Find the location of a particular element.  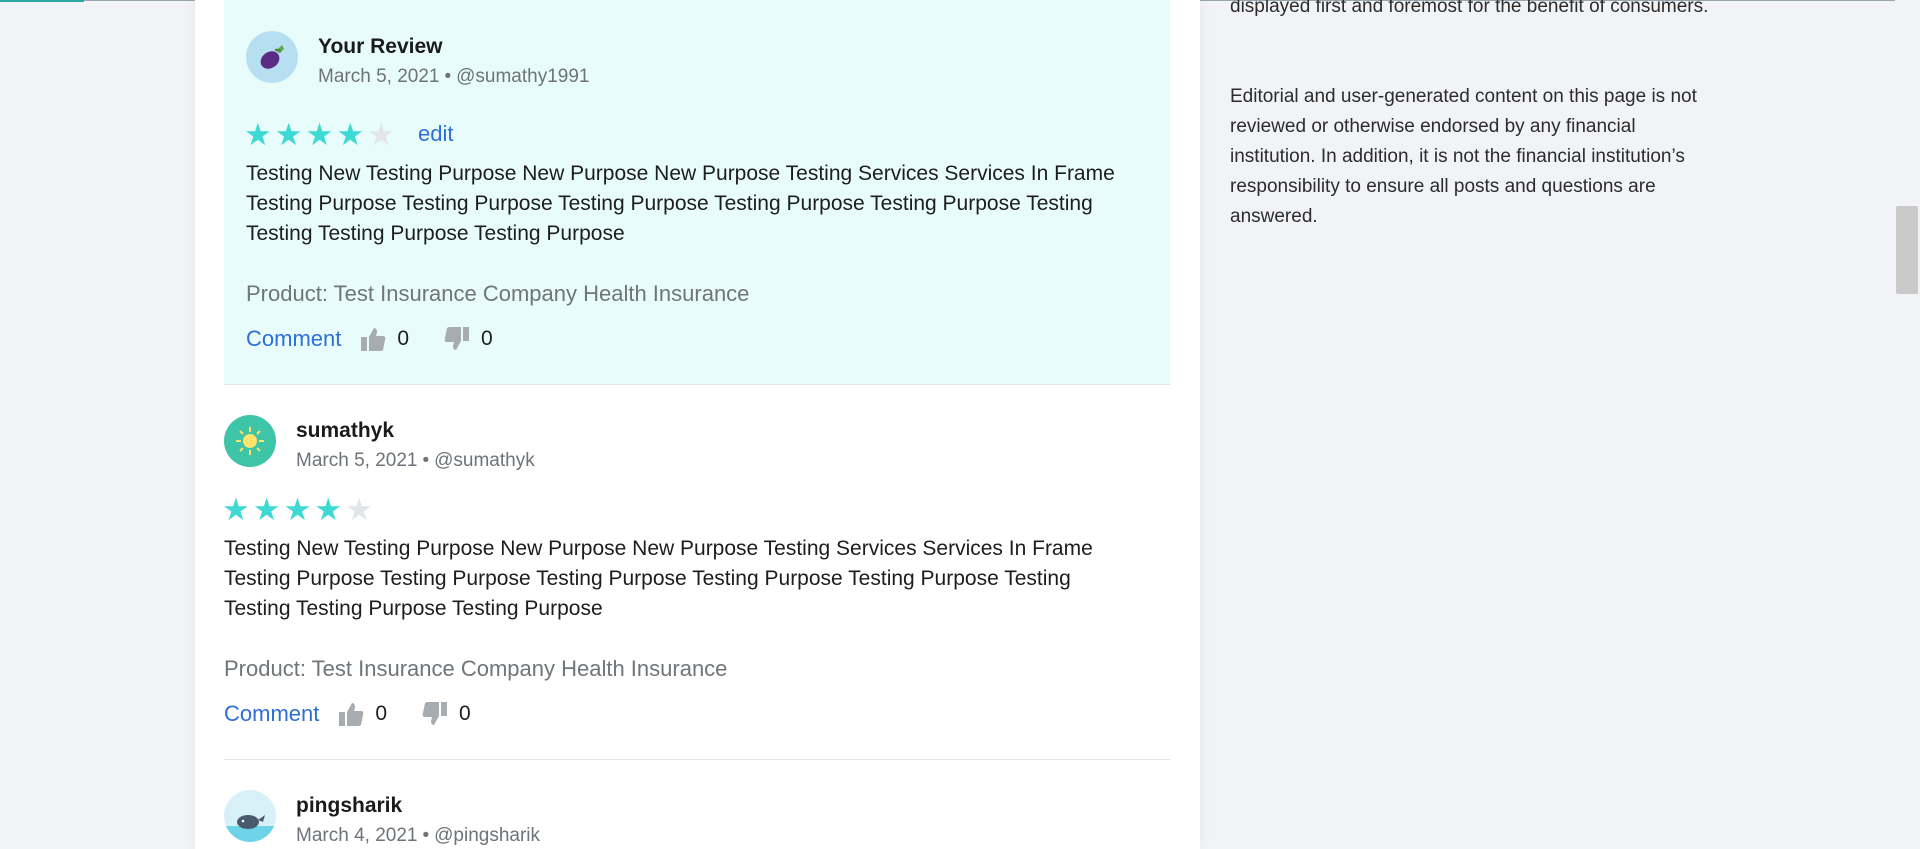

reviewer-handle: @sumathy1991 is located at coordinates (523, 76).